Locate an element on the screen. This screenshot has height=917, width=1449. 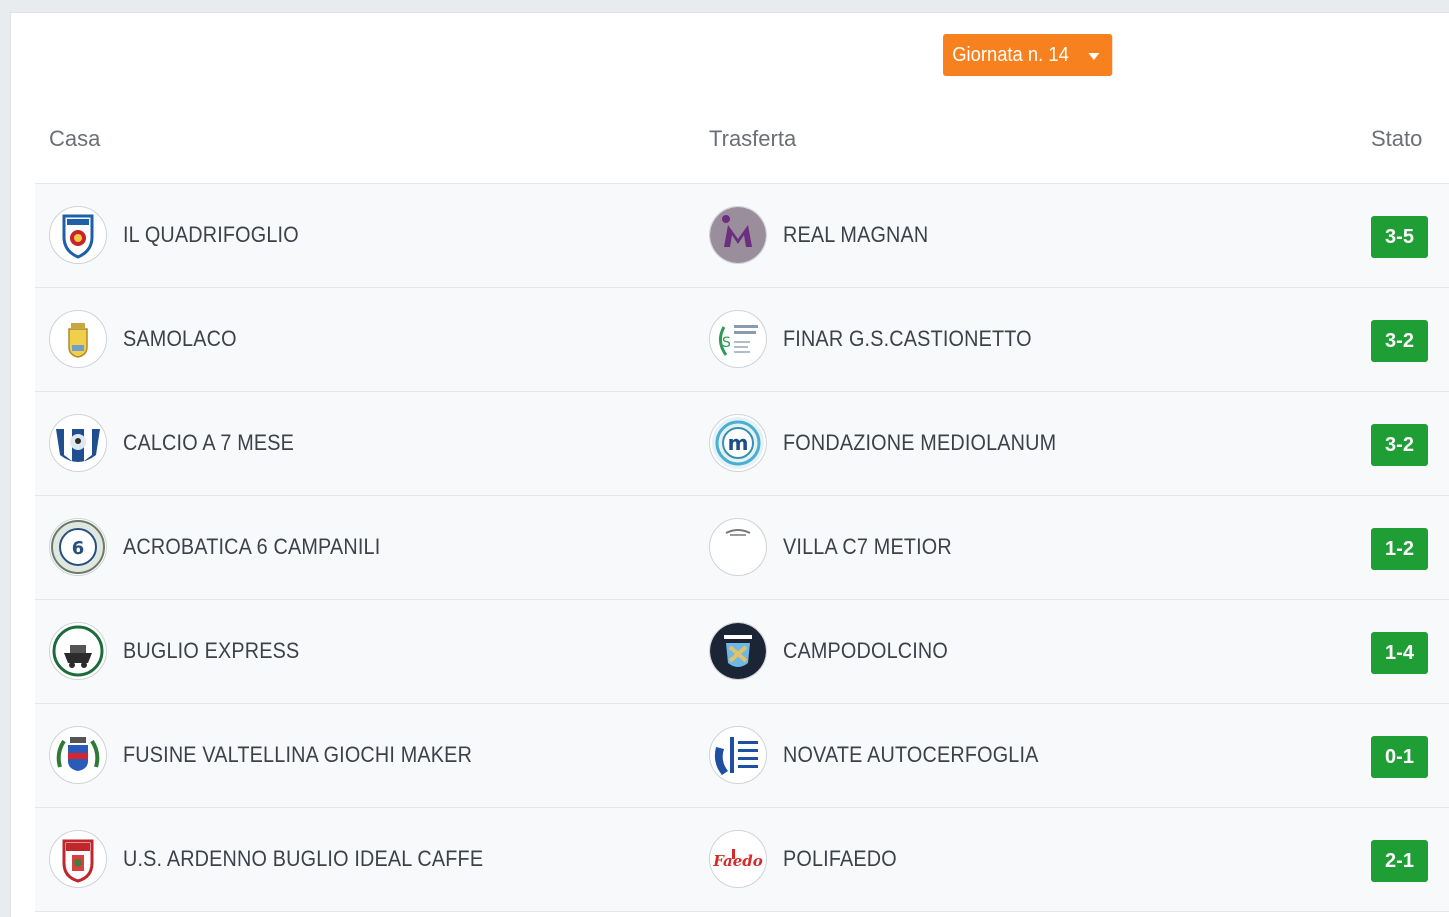
away-team: Faedo POLIFAEDO is located at coordinates (809, 859).